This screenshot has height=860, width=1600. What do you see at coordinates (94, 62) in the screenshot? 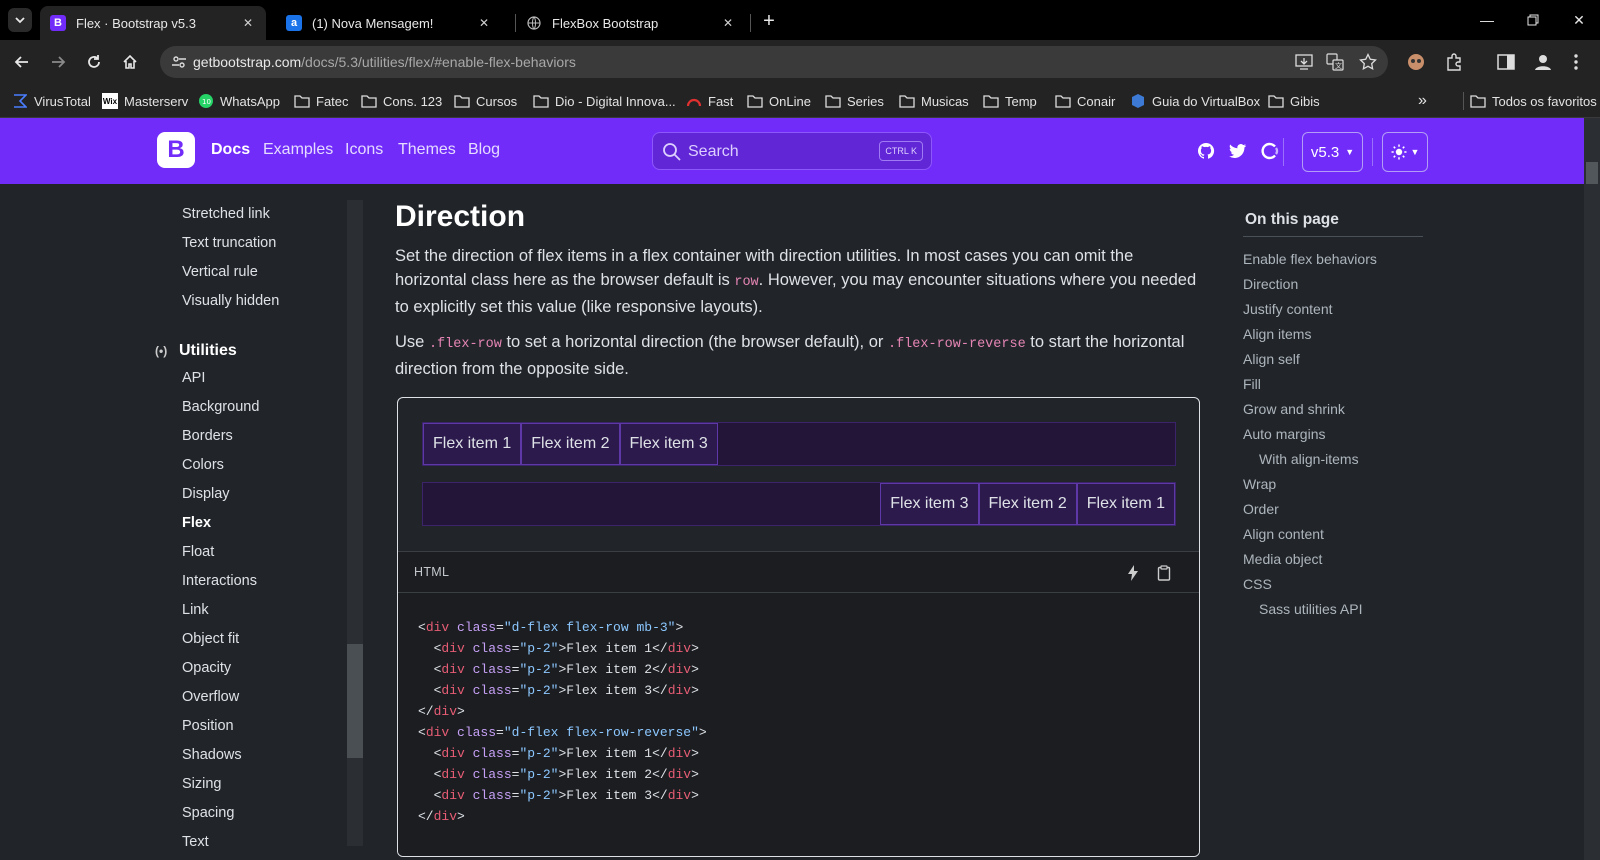
I see `reload-button` at bounding box center [94, 62].